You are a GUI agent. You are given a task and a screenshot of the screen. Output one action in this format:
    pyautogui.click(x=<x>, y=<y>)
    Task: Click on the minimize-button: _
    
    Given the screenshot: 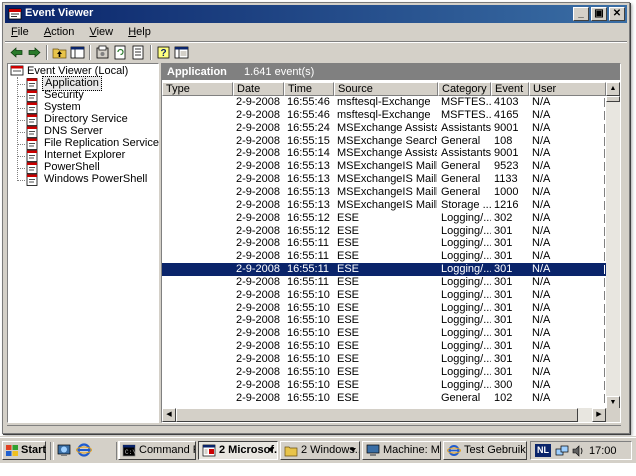 What is the action you would take?
    pyautogui.click(x=581, y=14)
    